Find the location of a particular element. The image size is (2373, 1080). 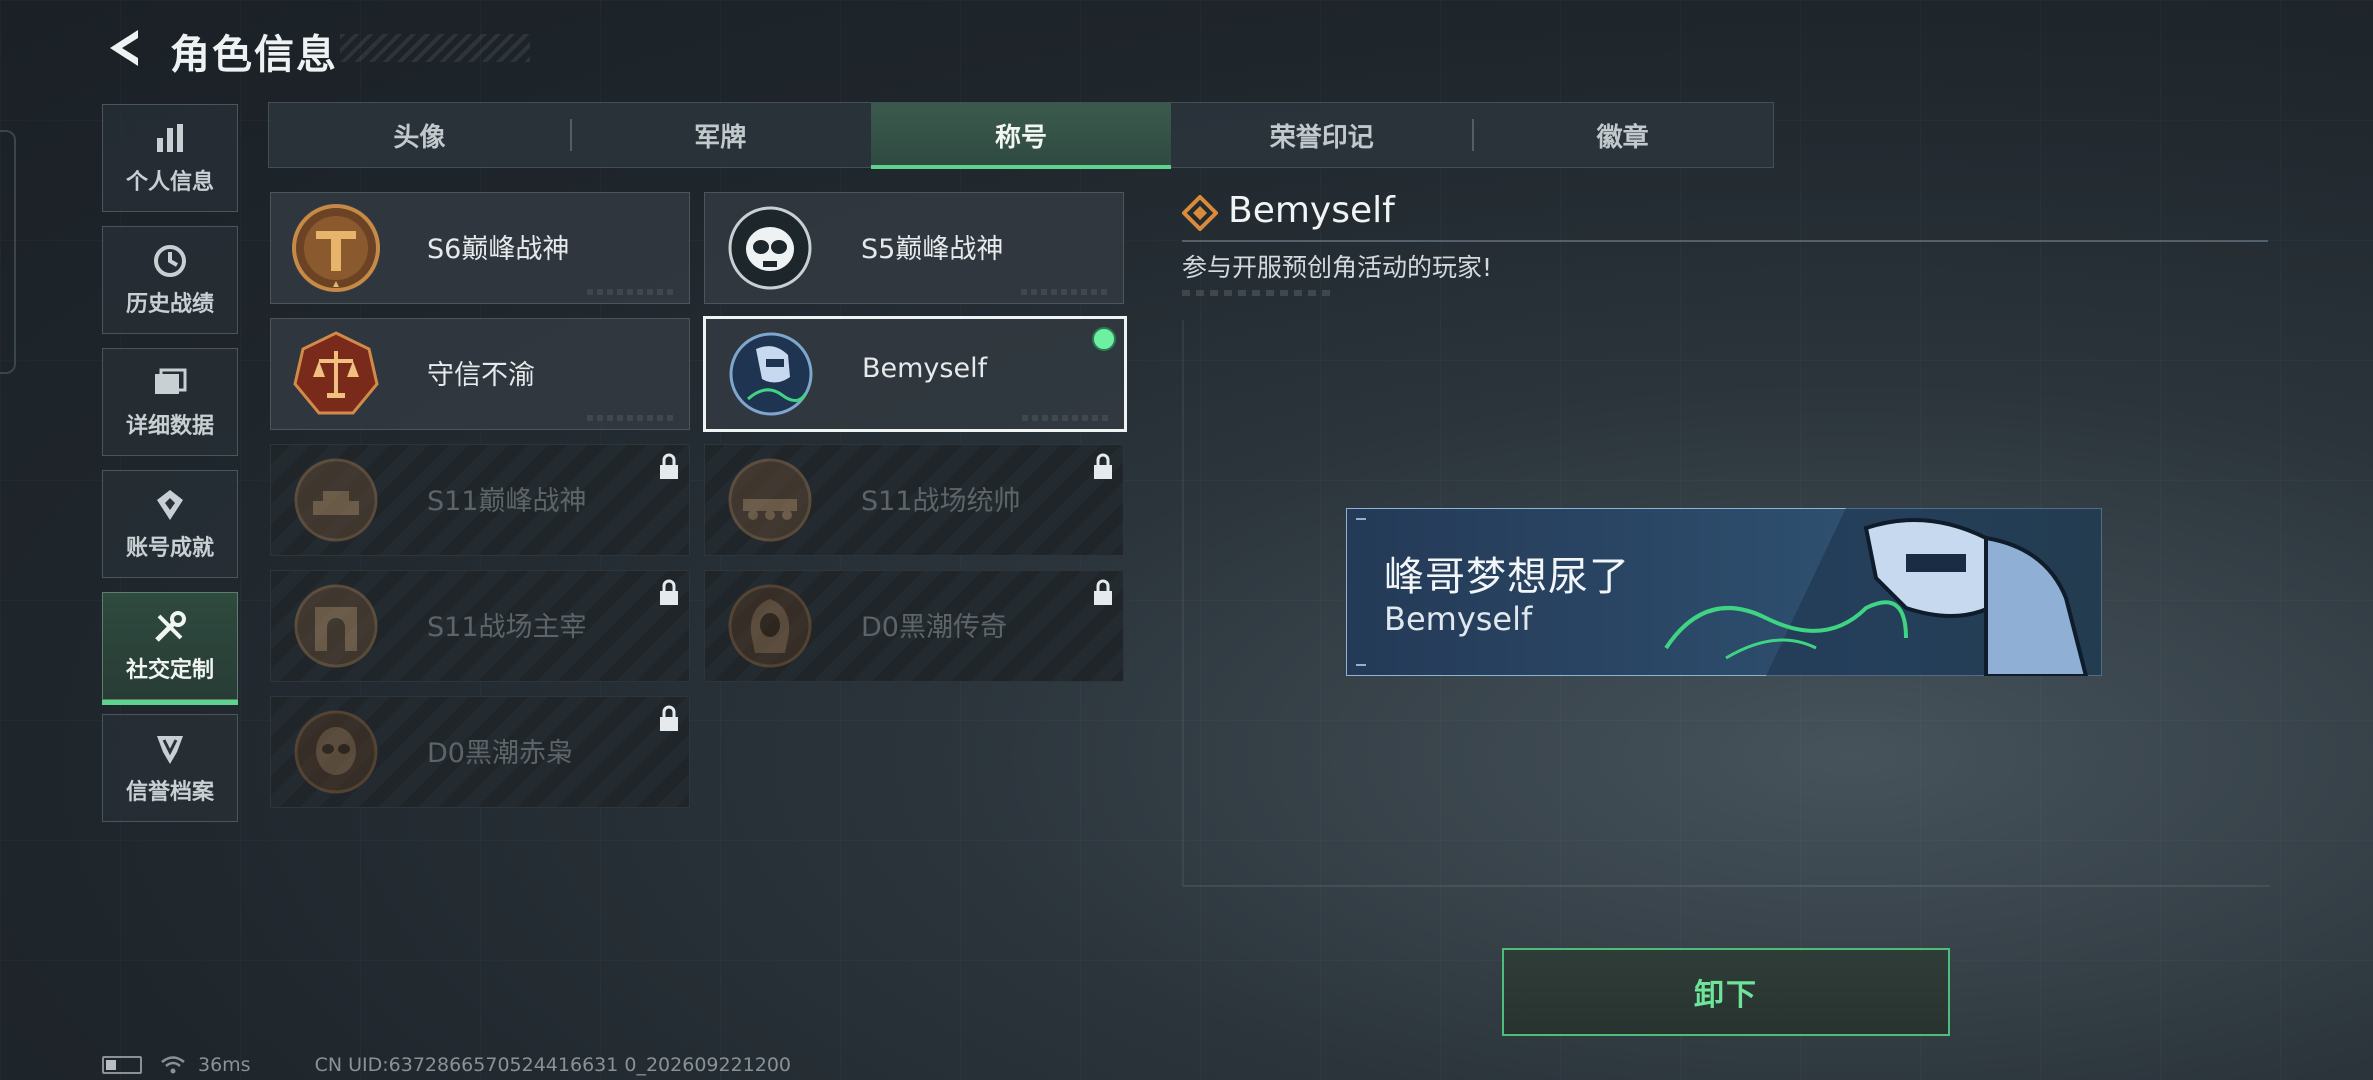

banner-subtitle: Bemyself is located at coordinates (1458, 619).